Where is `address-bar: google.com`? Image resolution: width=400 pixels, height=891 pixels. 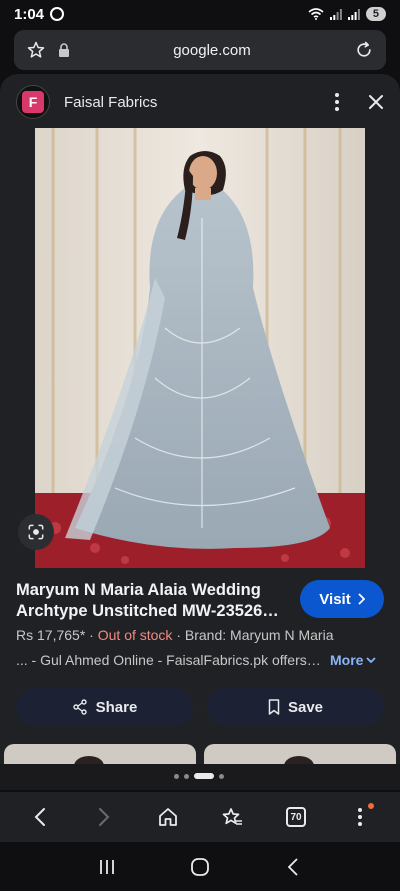 address-bar: google.com is located at coordinates (200, 50).